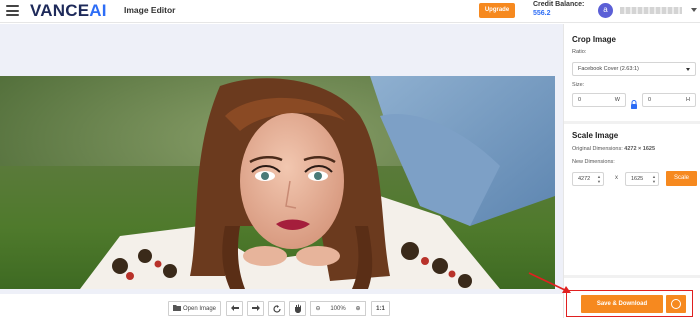 This screenshot has width=700, height=318. Describe the element at coordinates (622, 304) in the screenshot. I see `save-download-button: Save & Download` at that location.